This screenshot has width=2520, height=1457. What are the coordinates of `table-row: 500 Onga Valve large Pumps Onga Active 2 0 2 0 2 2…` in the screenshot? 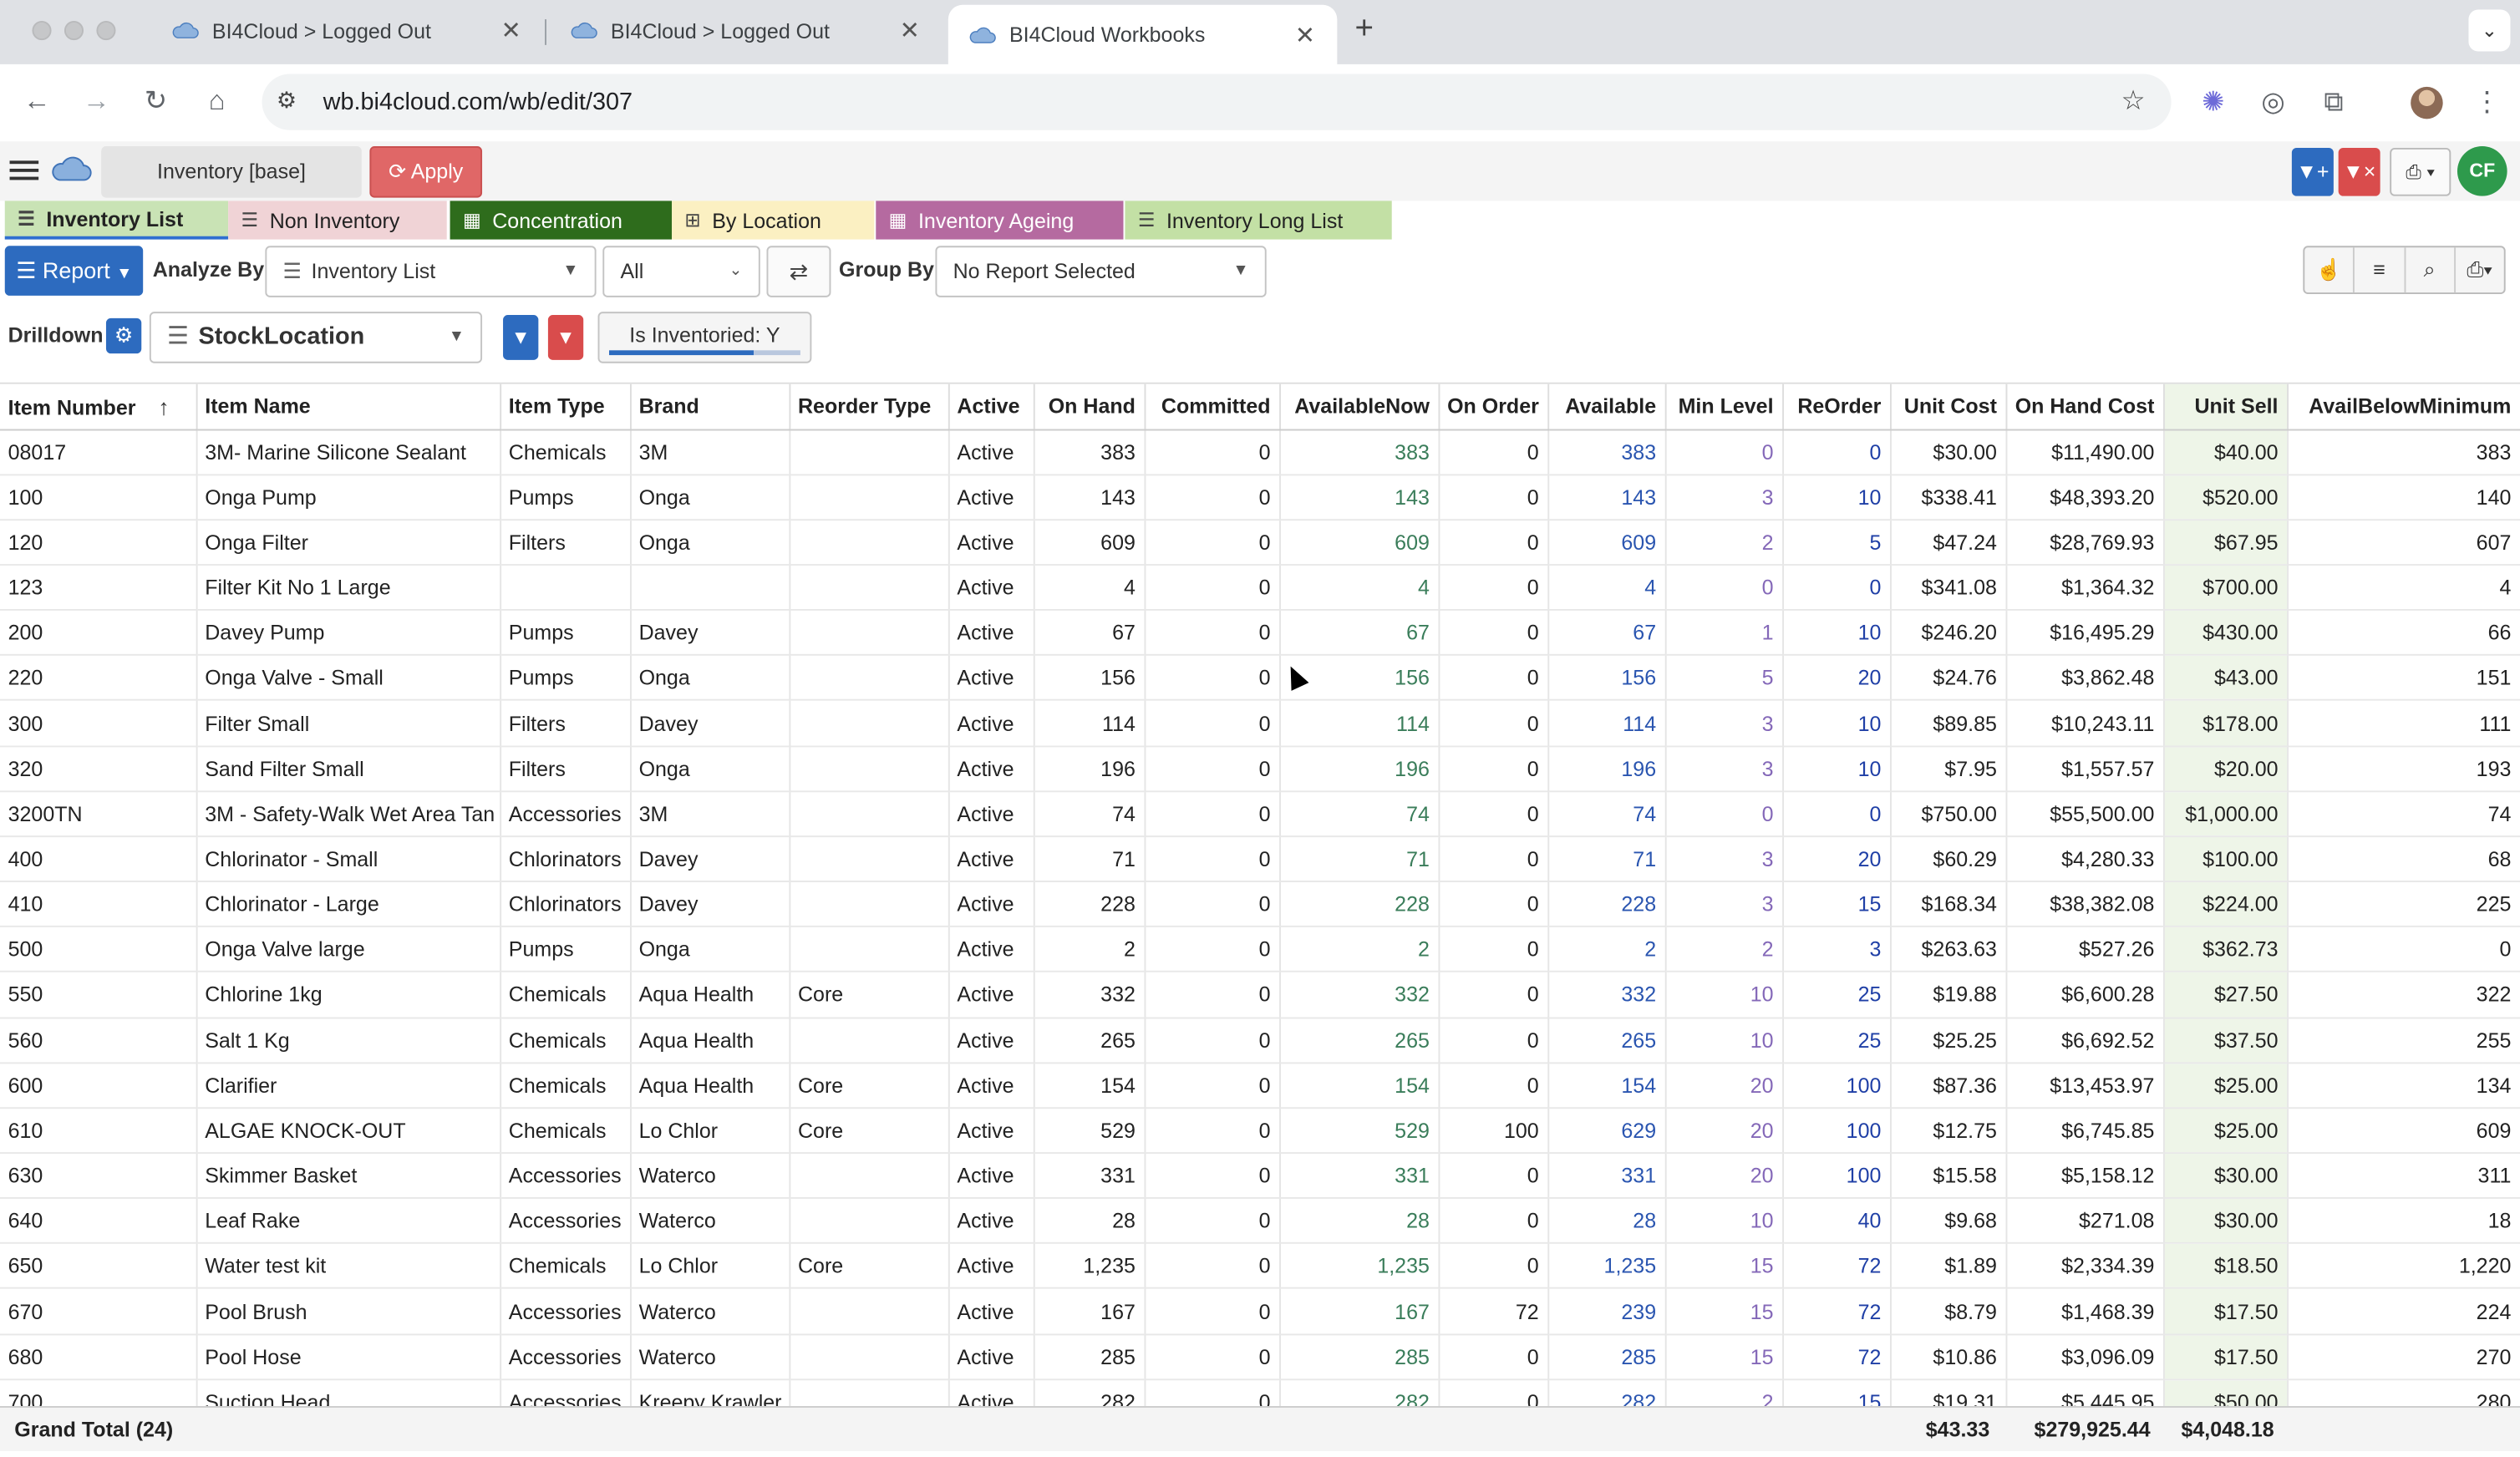 It's located at (1260, 949).